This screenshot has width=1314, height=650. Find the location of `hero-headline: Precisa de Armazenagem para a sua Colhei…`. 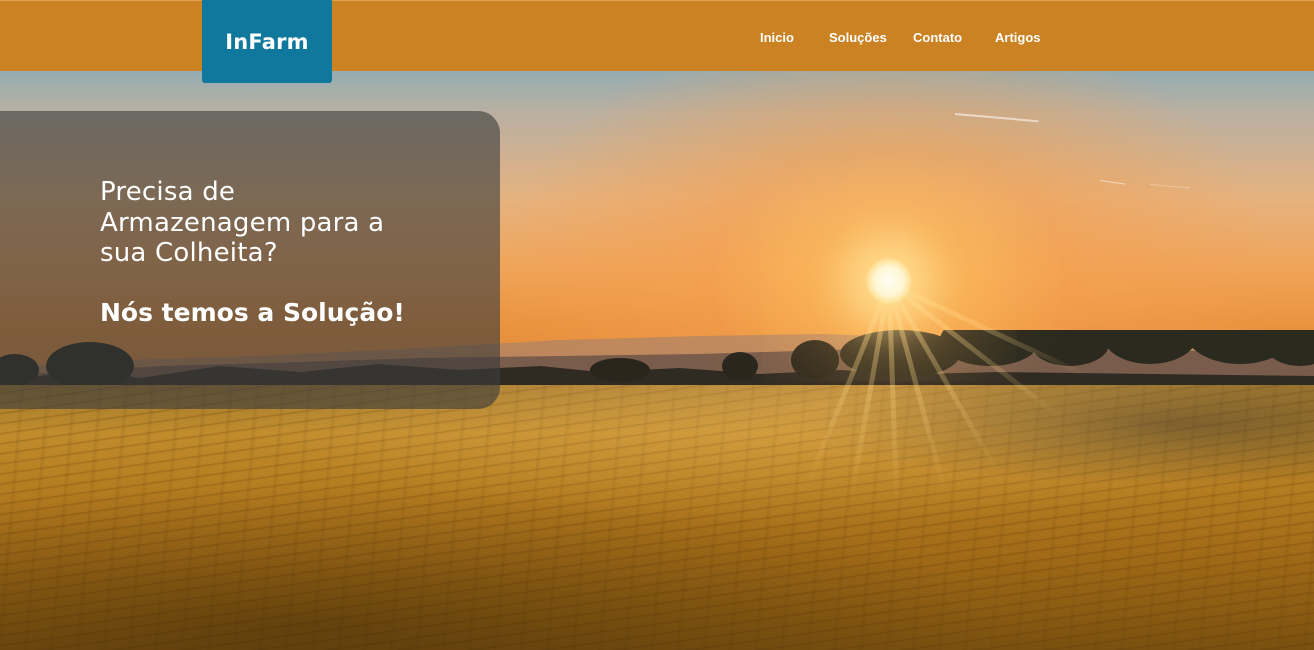

hero-headline: Precisa de Armazenagem para a sua Colhei… is located at coordinates (242, 222).